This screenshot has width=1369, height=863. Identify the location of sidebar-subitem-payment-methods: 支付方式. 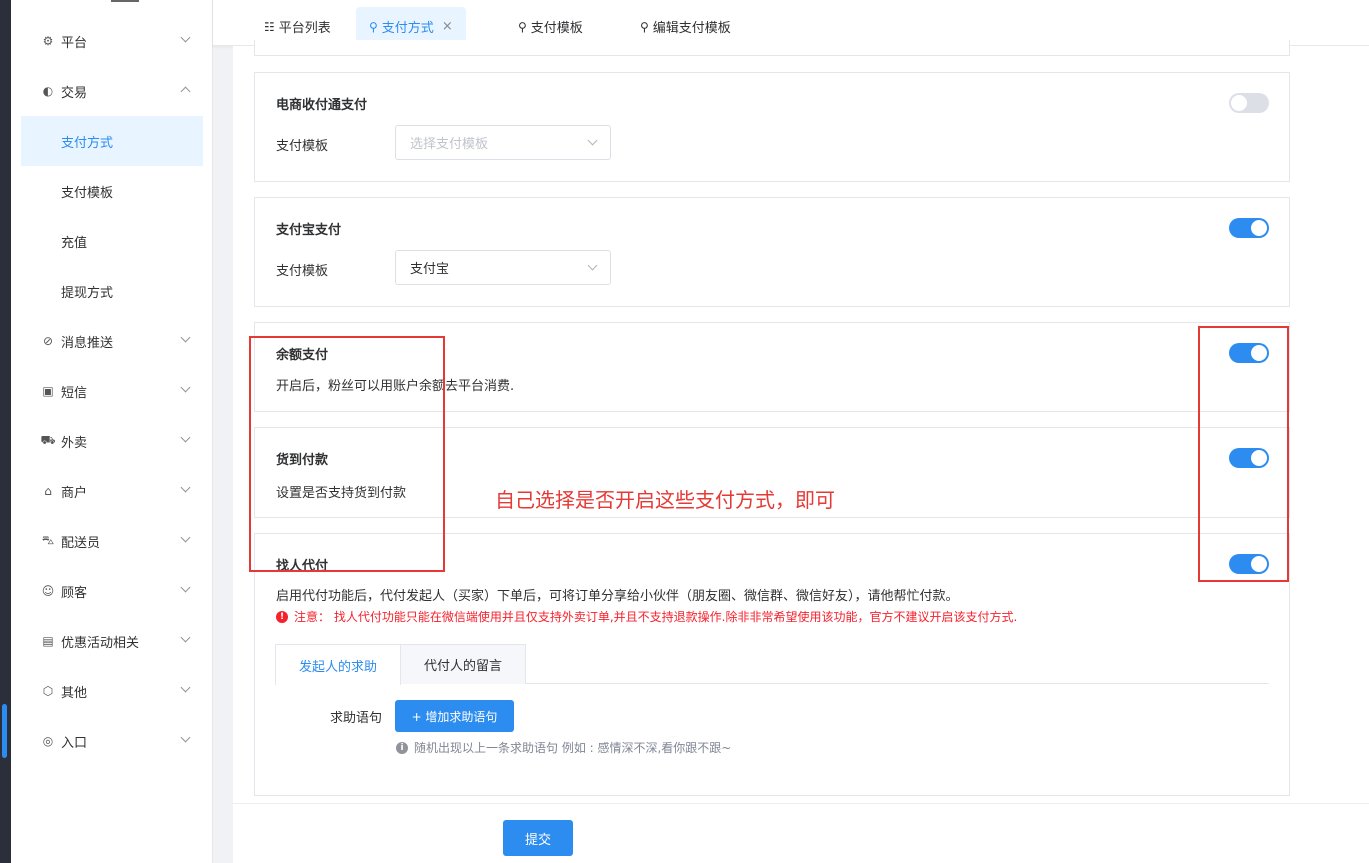
(112, 141).